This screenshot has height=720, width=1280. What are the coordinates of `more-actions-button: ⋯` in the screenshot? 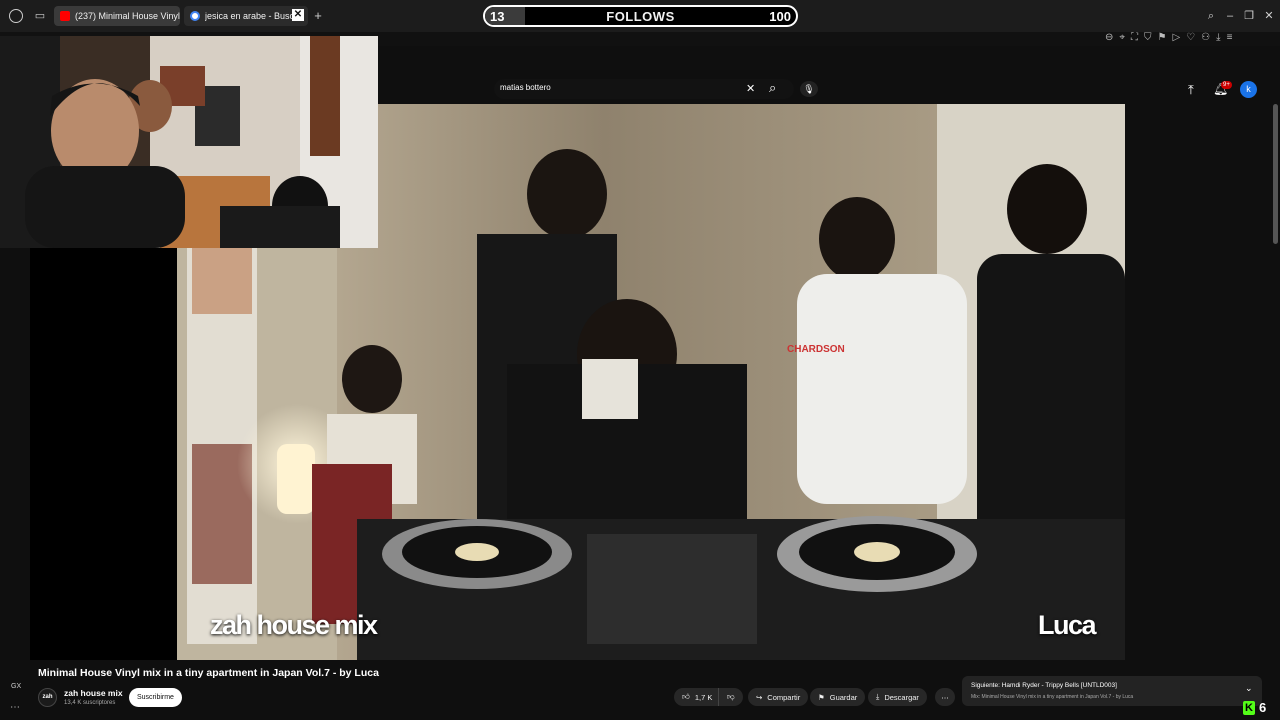 It's located at (945, 697).